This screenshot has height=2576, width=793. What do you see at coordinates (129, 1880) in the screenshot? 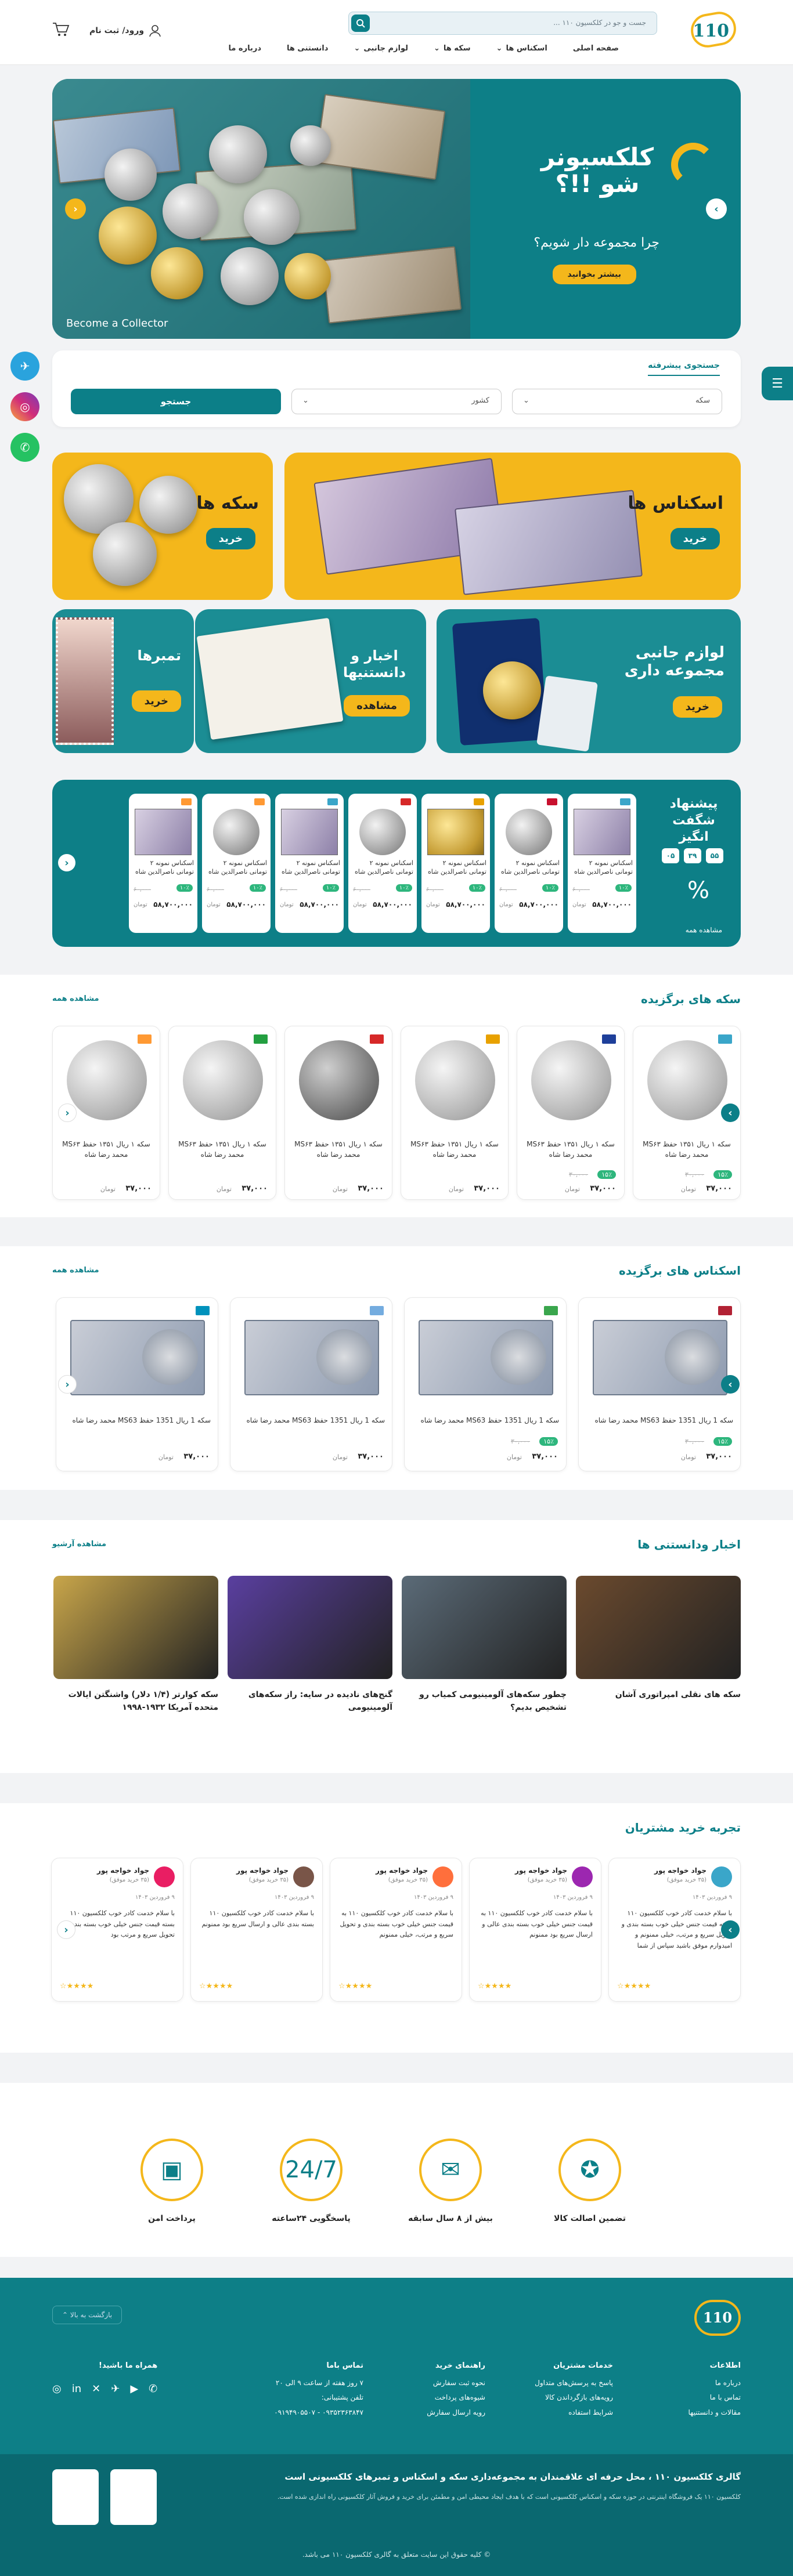
I see `reviewer-purchases: (۳۵ خرید موفق)` at bounding box center [129, 1880].